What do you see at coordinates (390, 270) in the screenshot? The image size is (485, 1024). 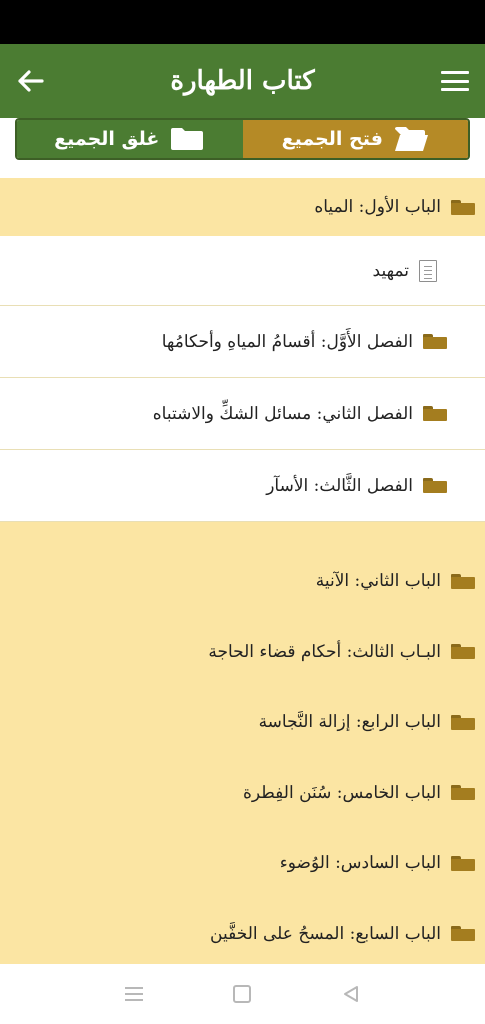 I see `intro-label: تمهيد` at bounding box center [390, 270].